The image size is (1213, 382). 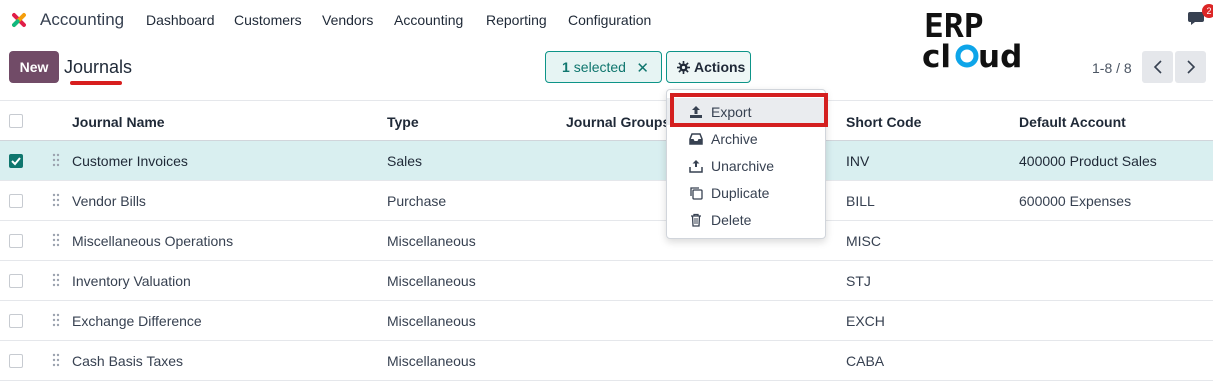 What do you see at coordinates (936, 54) in the screenshot?
I see `svg-text: cl` at bounding box center [936, 54].